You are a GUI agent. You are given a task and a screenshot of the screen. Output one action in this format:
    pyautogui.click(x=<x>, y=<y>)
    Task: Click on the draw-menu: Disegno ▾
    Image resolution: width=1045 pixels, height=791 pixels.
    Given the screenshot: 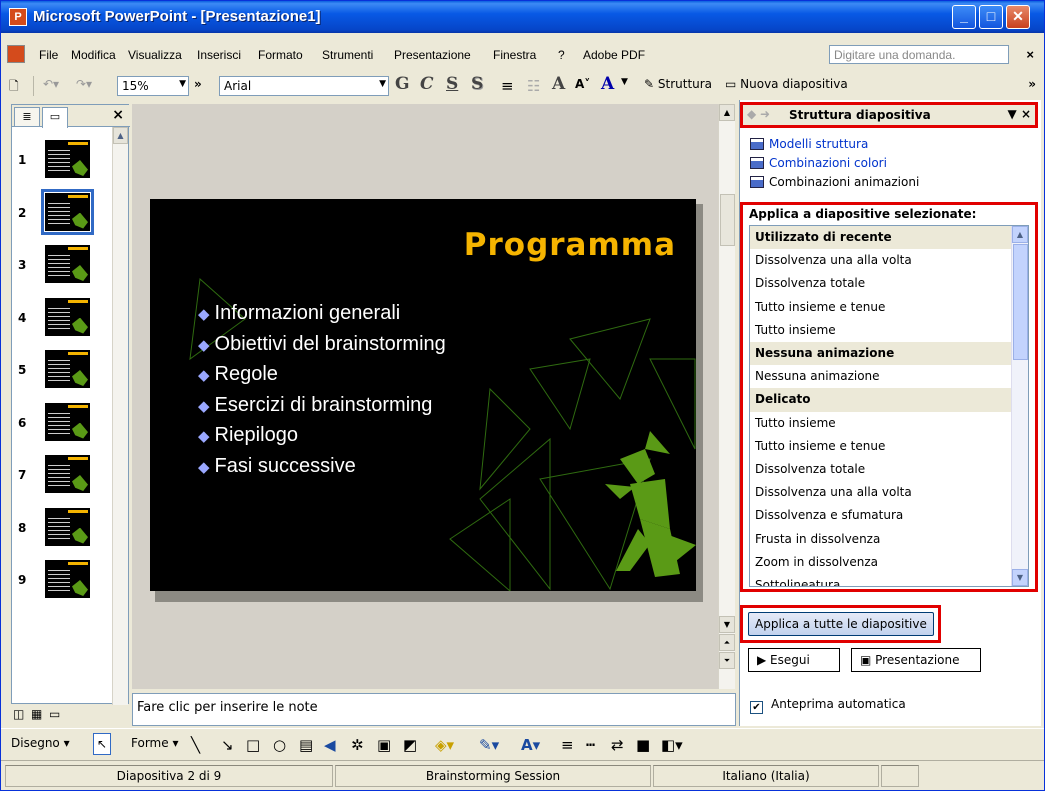 What is the action you would take?
    pyautogui.click(x=40, y=743)
    